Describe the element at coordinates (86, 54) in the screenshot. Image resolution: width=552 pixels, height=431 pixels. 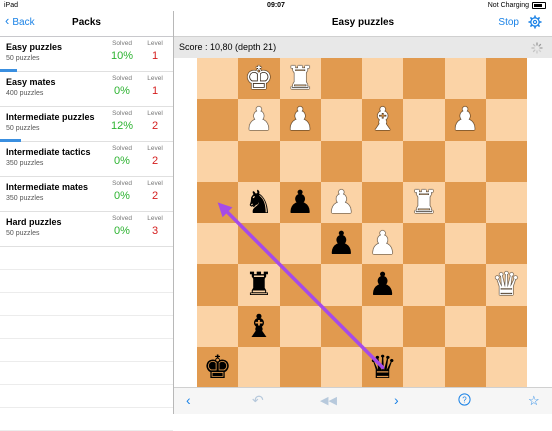
I see `pack-row: Easy puzzles 50 puzzles Solved 10% Level 1` at that location.